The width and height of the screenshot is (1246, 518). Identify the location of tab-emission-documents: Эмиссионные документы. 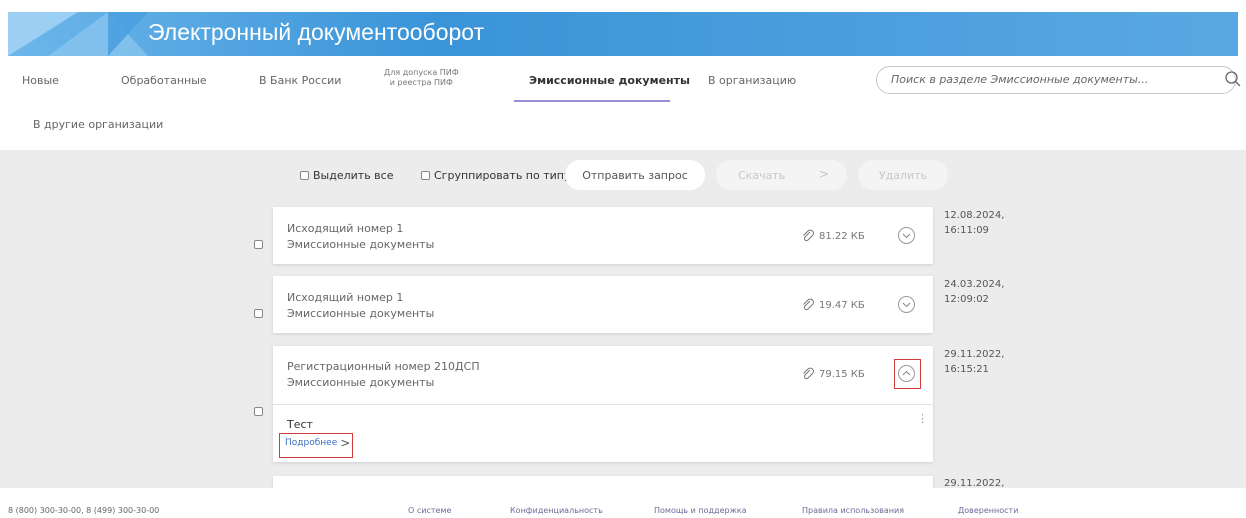
(609, 80).